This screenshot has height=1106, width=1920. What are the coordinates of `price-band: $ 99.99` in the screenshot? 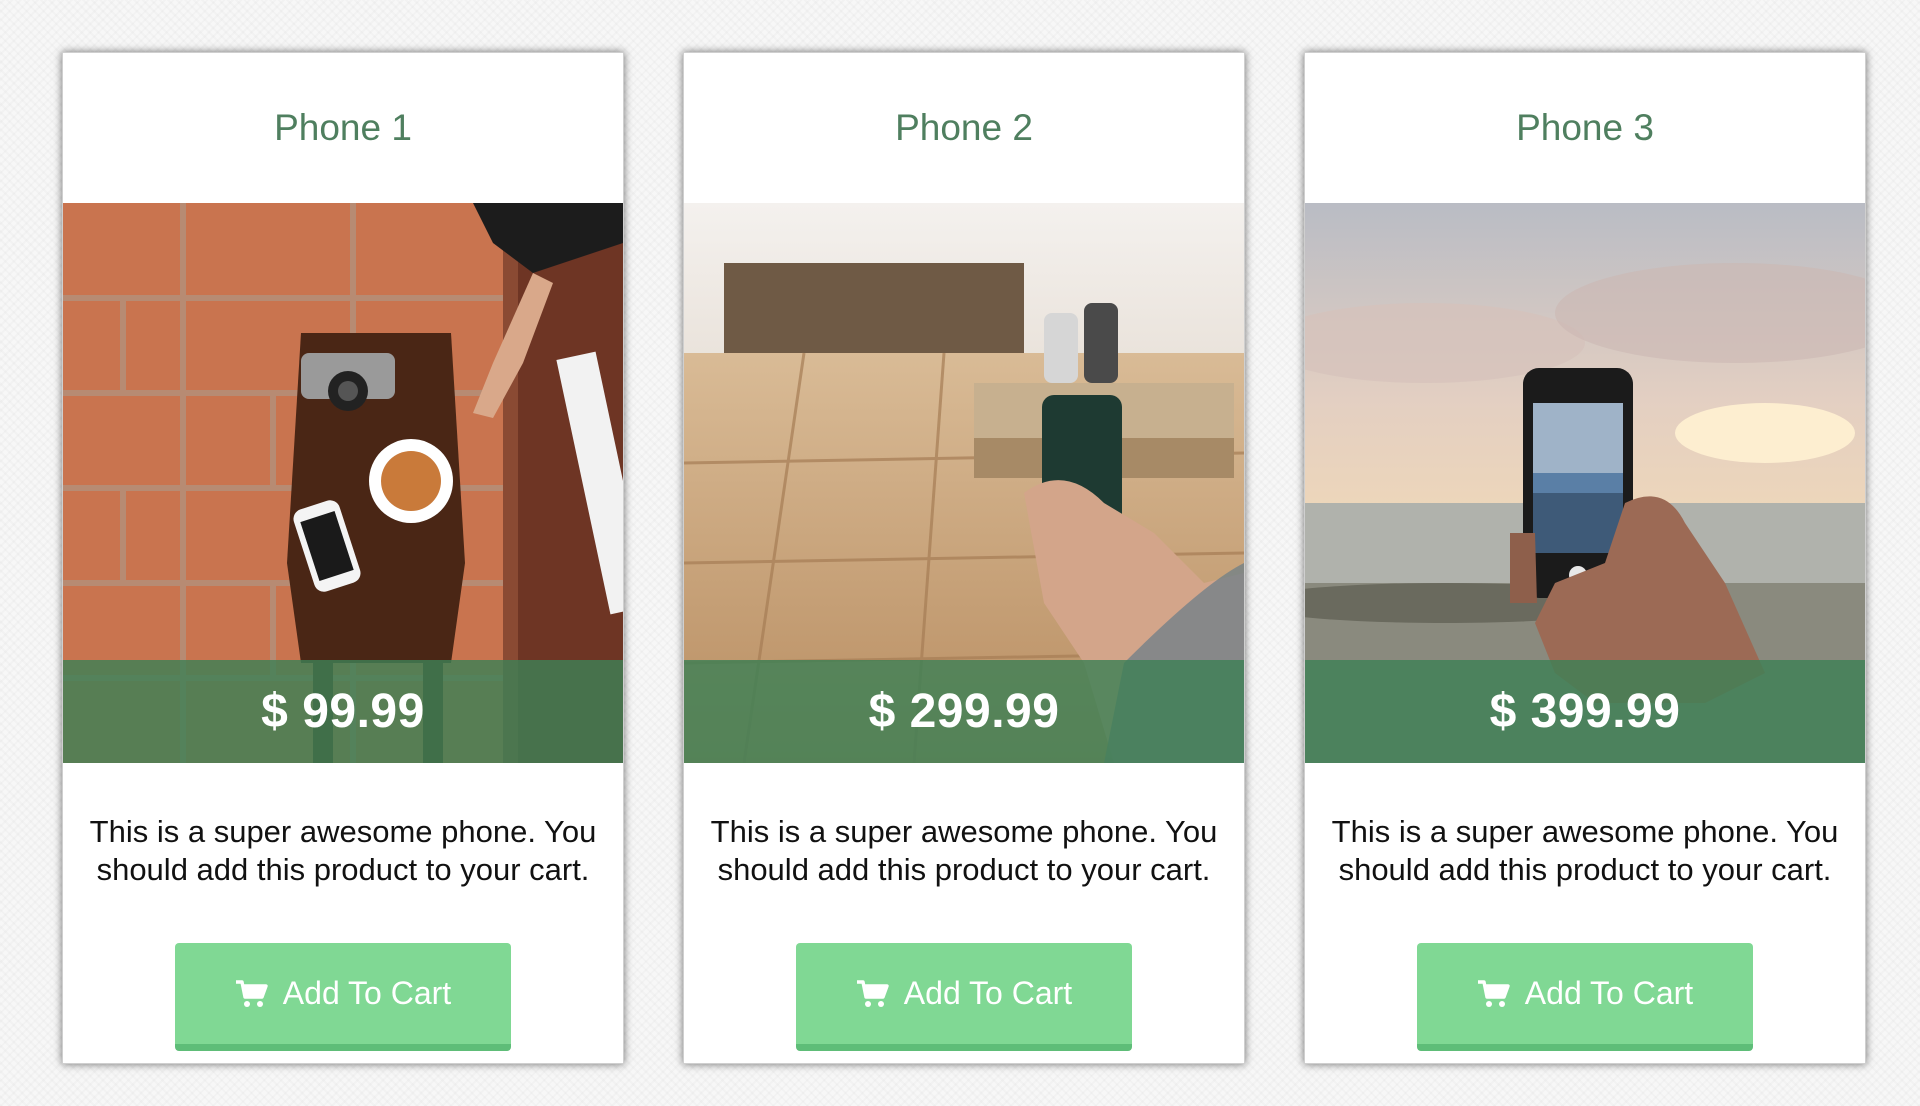 It's located at (343, 711).